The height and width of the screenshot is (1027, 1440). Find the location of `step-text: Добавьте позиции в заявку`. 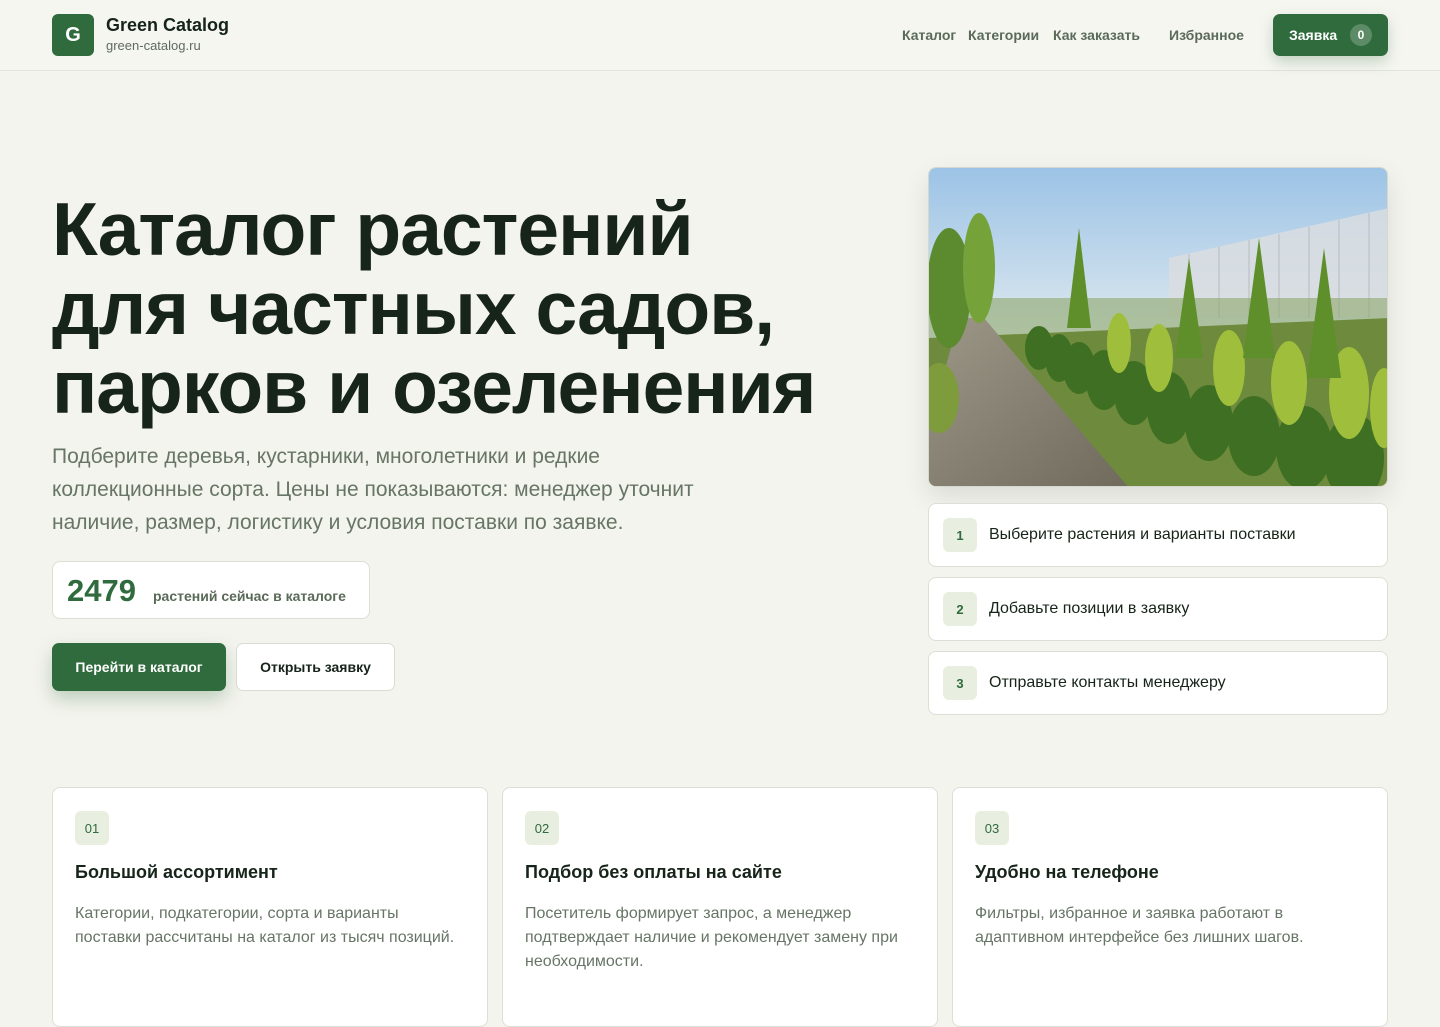

step-text: Добавьте позиции в заявку is located at coordinates (1089, 608).